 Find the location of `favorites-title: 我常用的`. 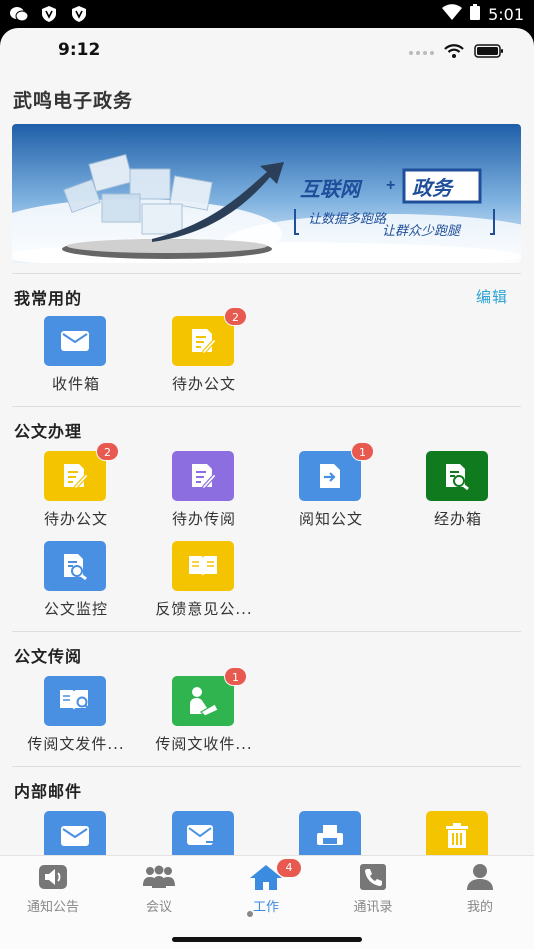

favorites-title: 我常用的 is located at coordinates (48, 298).